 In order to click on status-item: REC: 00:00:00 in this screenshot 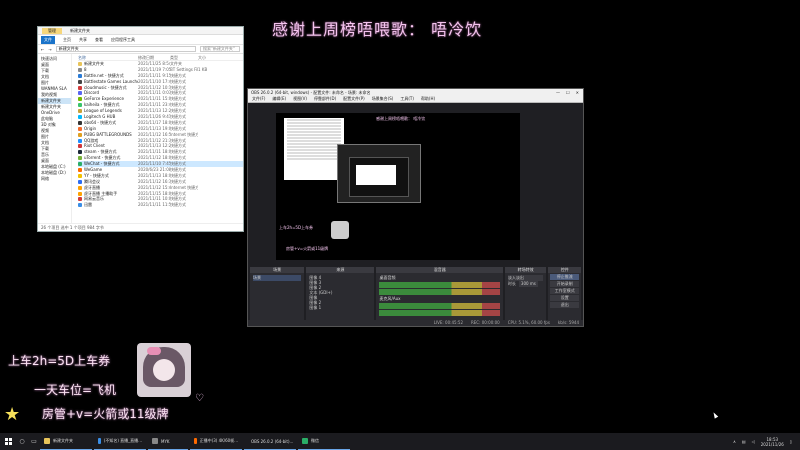, I will do `click(485, 322)`.